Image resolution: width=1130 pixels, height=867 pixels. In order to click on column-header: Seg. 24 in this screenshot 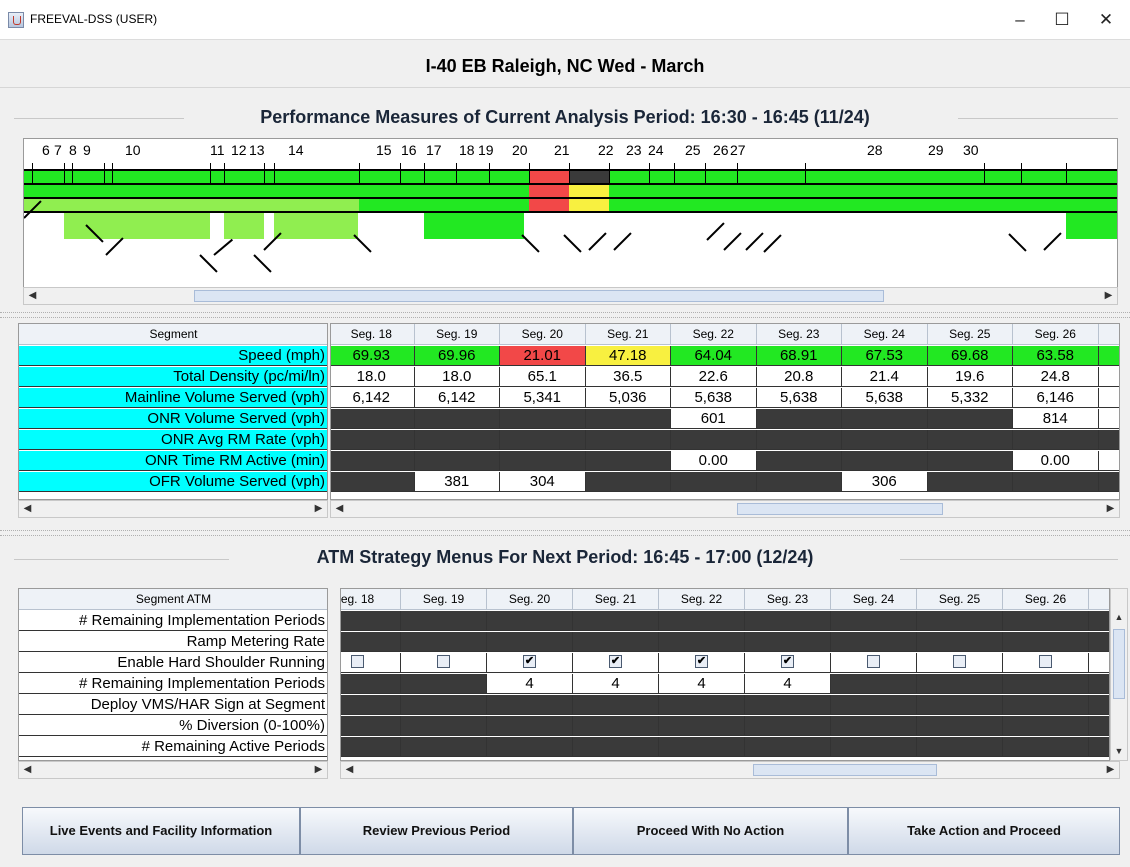, I will do `click(885, 334)`.